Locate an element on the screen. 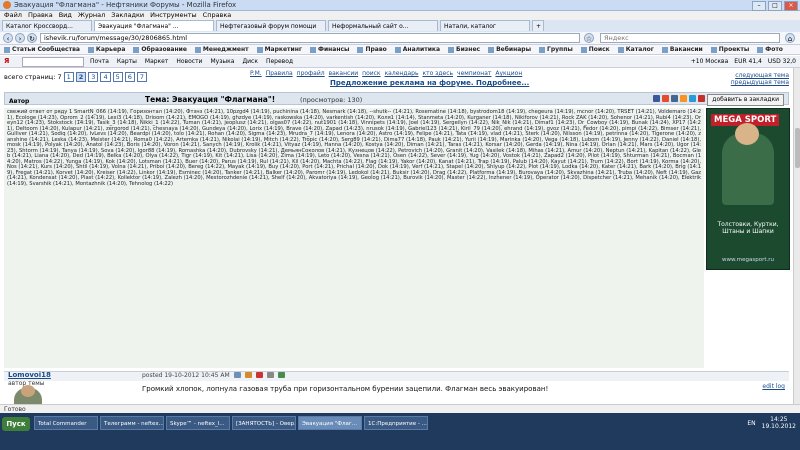  new-tab-button: + is located at coordinates (538, 25).